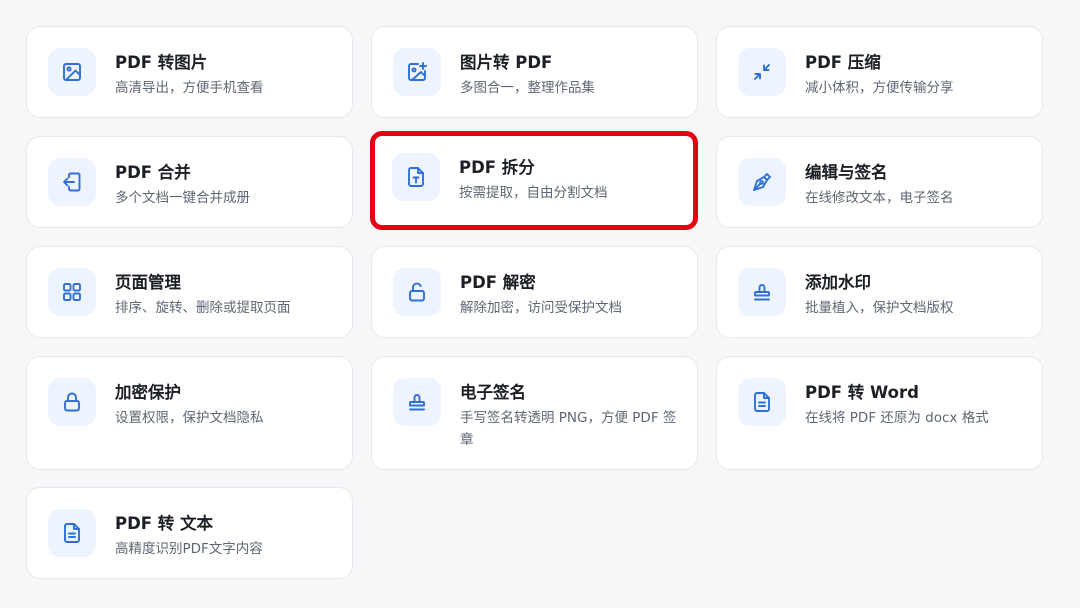 This screenshot has height=608, width=1080. Describe the element at coordinates (203, 308) in the screenshot. I see `tool-description: 排序、旋转、删除或提取页面` at that location.